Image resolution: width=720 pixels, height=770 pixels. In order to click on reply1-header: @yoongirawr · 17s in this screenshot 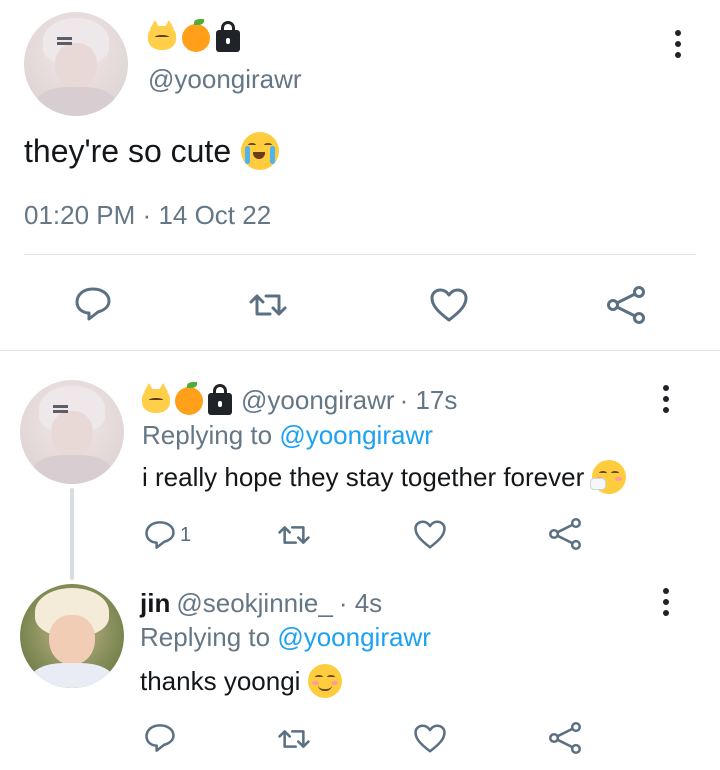, I will do `click(300, 398)`.